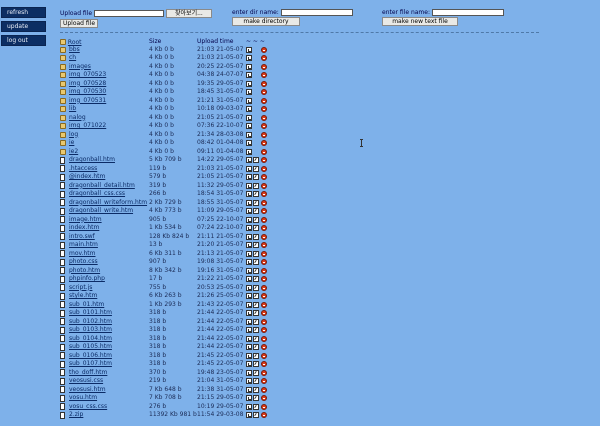 This screenshot has height=426, width=600. I want to click on file-name-link: nalog, so click(77, 118).